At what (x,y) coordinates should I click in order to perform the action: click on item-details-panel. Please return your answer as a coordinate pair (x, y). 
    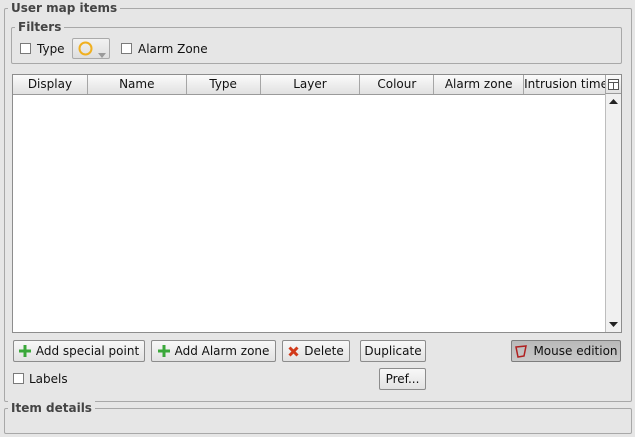
    Looking at the image, I should click on (318, 421).